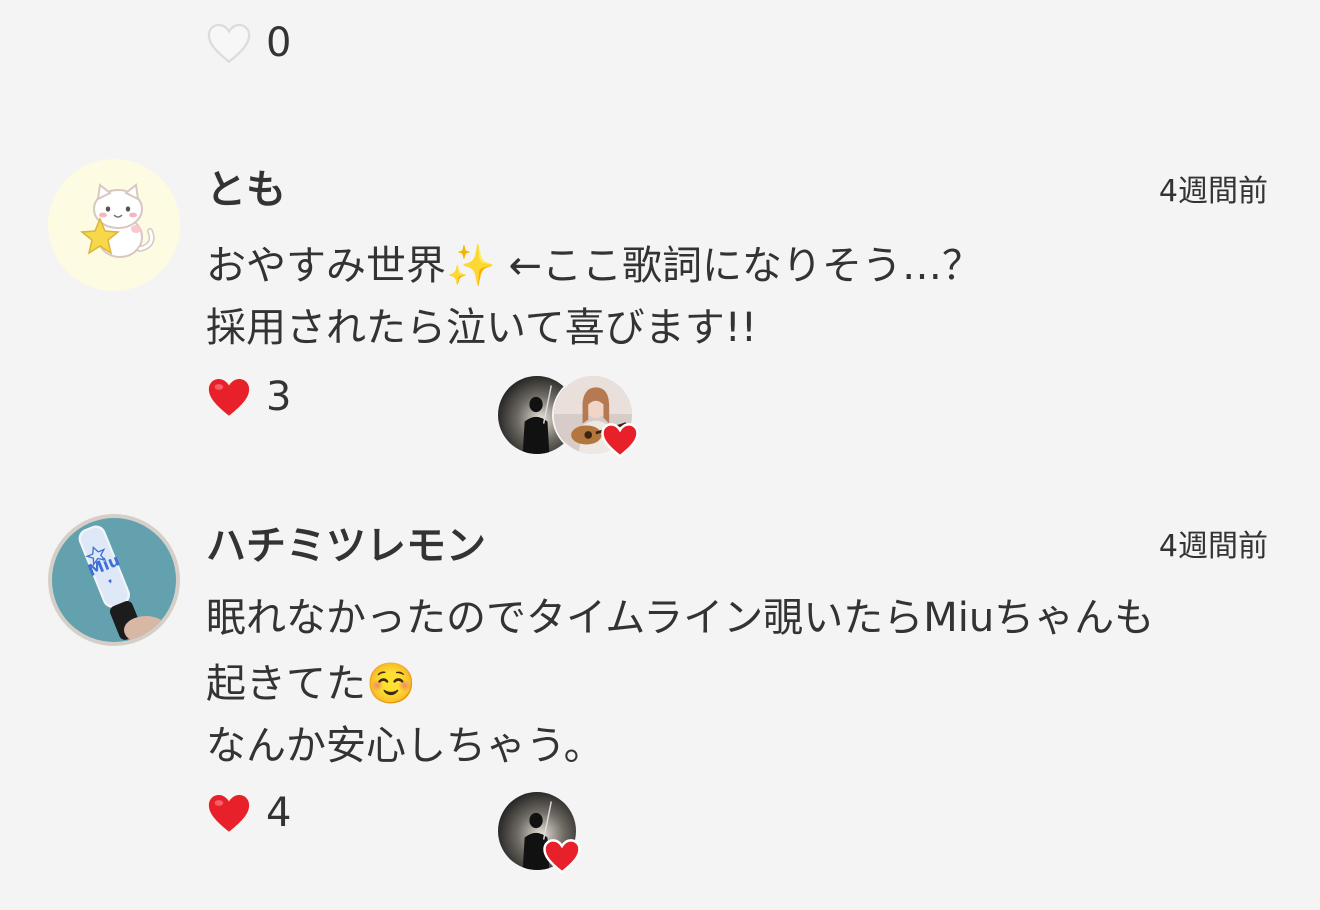  What do you see at coordinates (311, 684) in the screenshot?
I see `comment-text-line: 起きてた☺️` at bounding box center [311, 684].